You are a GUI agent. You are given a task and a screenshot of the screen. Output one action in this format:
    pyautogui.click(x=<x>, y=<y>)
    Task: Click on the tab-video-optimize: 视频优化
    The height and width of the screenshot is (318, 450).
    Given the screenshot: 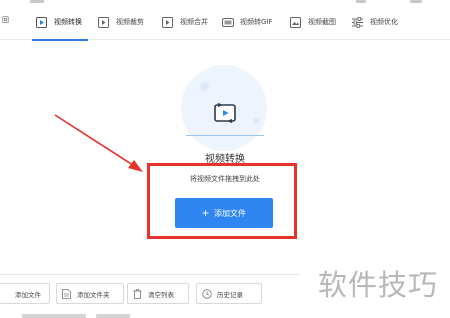 What is the action you would take?
    pyautogui.click(x=375, y=22)
    